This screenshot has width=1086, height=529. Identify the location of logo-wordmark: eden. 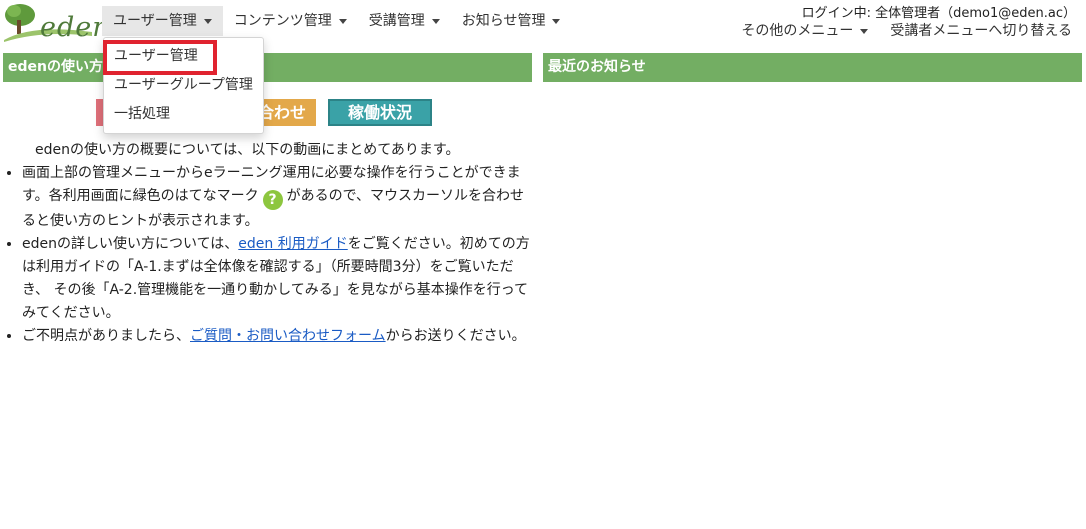
(75, 27).